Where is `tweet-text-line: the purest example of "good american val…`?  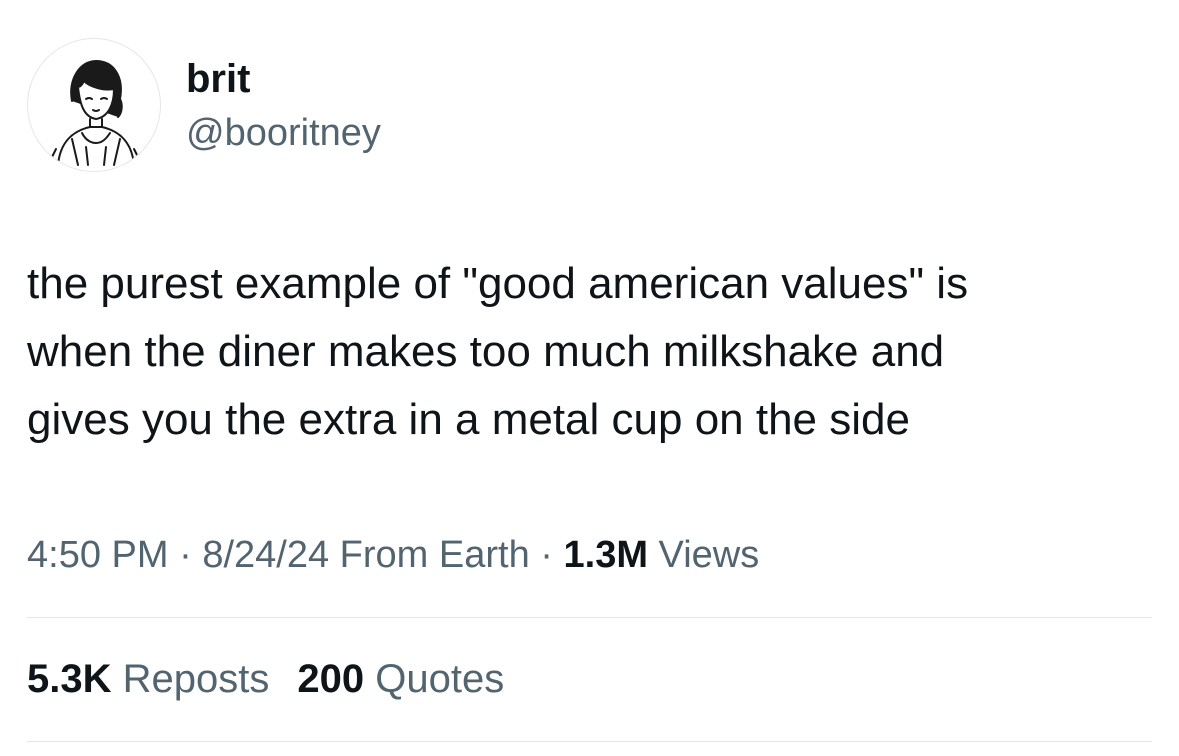 tweet-text-line: the purest example of "good american val… is located at coordinates (498, 283).